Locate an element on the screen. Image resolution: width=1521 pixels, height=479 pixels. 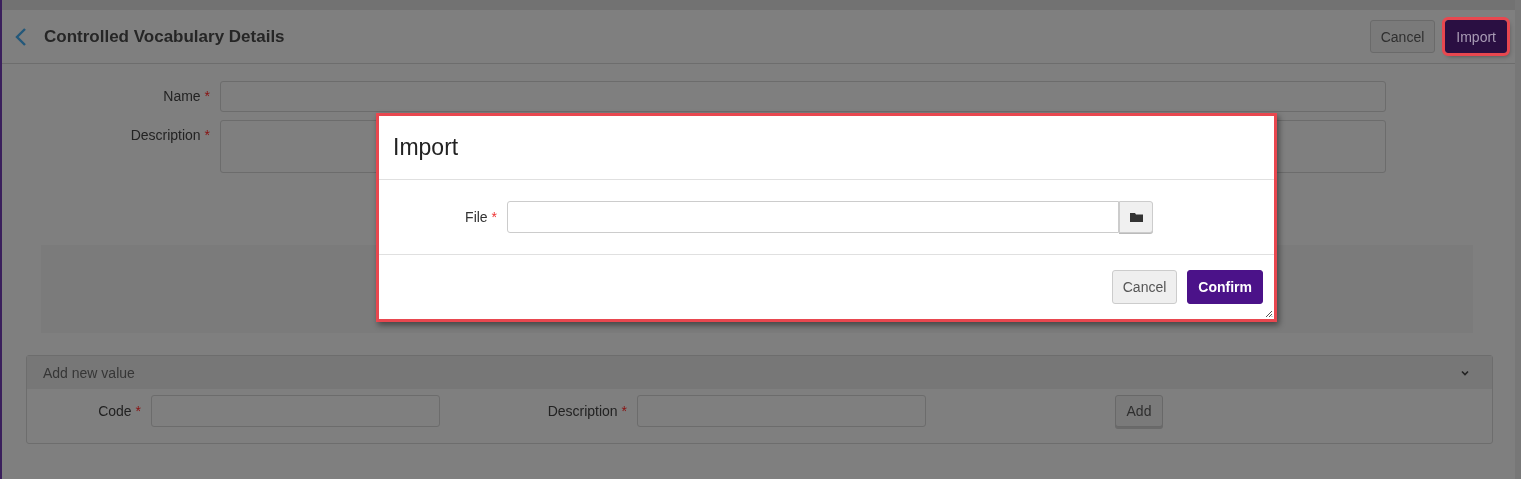
import-button: Import is located at coordinates (1476, 36).